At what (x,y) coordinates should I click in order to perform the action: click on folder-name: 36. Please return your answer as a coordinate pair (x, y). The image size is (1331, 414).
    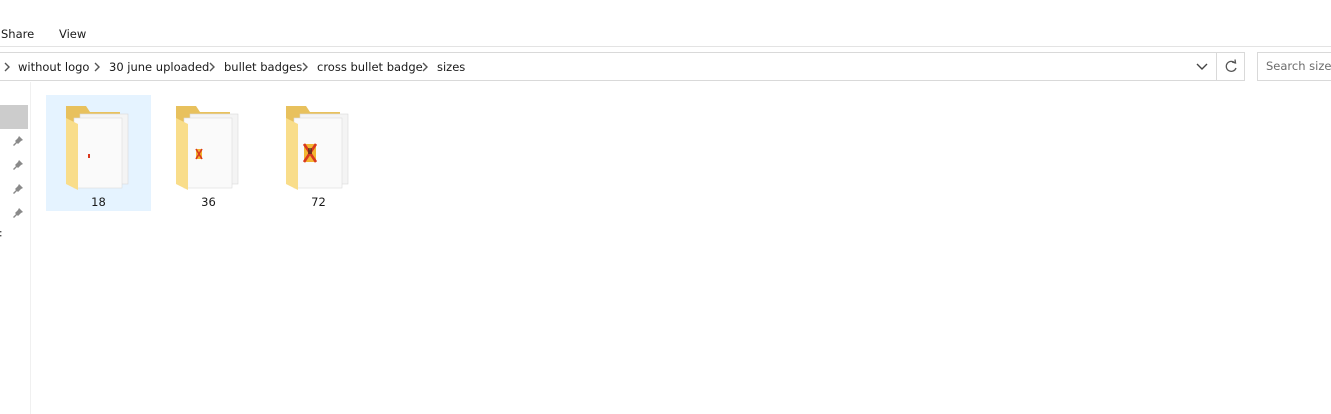
    Looking at the image, I should click on (208, 202).